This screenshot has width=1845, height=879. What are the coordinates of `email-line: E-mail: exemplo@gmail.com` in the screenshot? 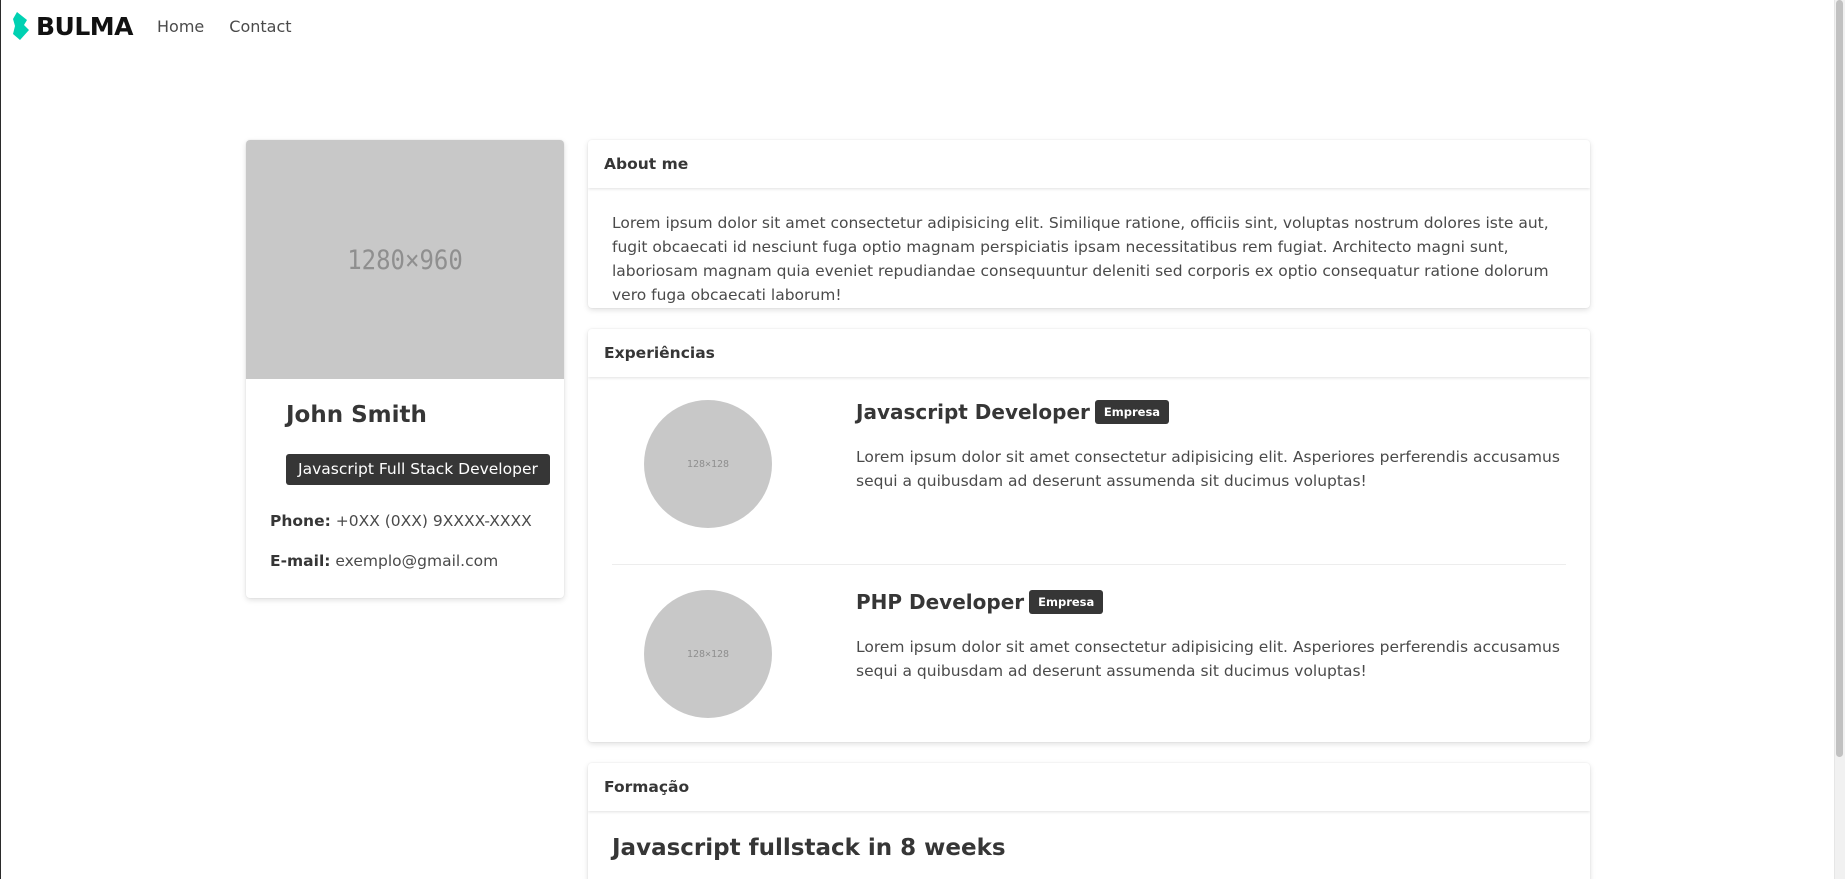 It's located at (384, 561).